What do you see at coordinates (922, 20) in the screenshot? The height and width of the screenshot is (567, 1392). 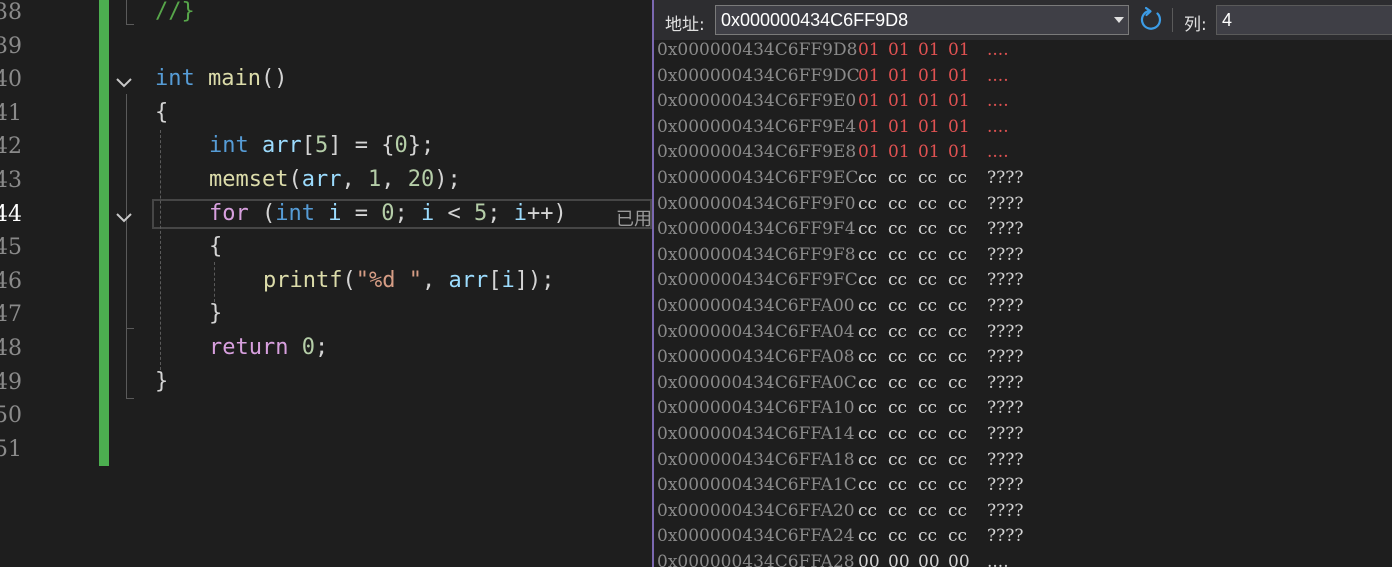 I see `address-combobox: 0x000000434C6FF9D8` at bounding box center [922, 20].